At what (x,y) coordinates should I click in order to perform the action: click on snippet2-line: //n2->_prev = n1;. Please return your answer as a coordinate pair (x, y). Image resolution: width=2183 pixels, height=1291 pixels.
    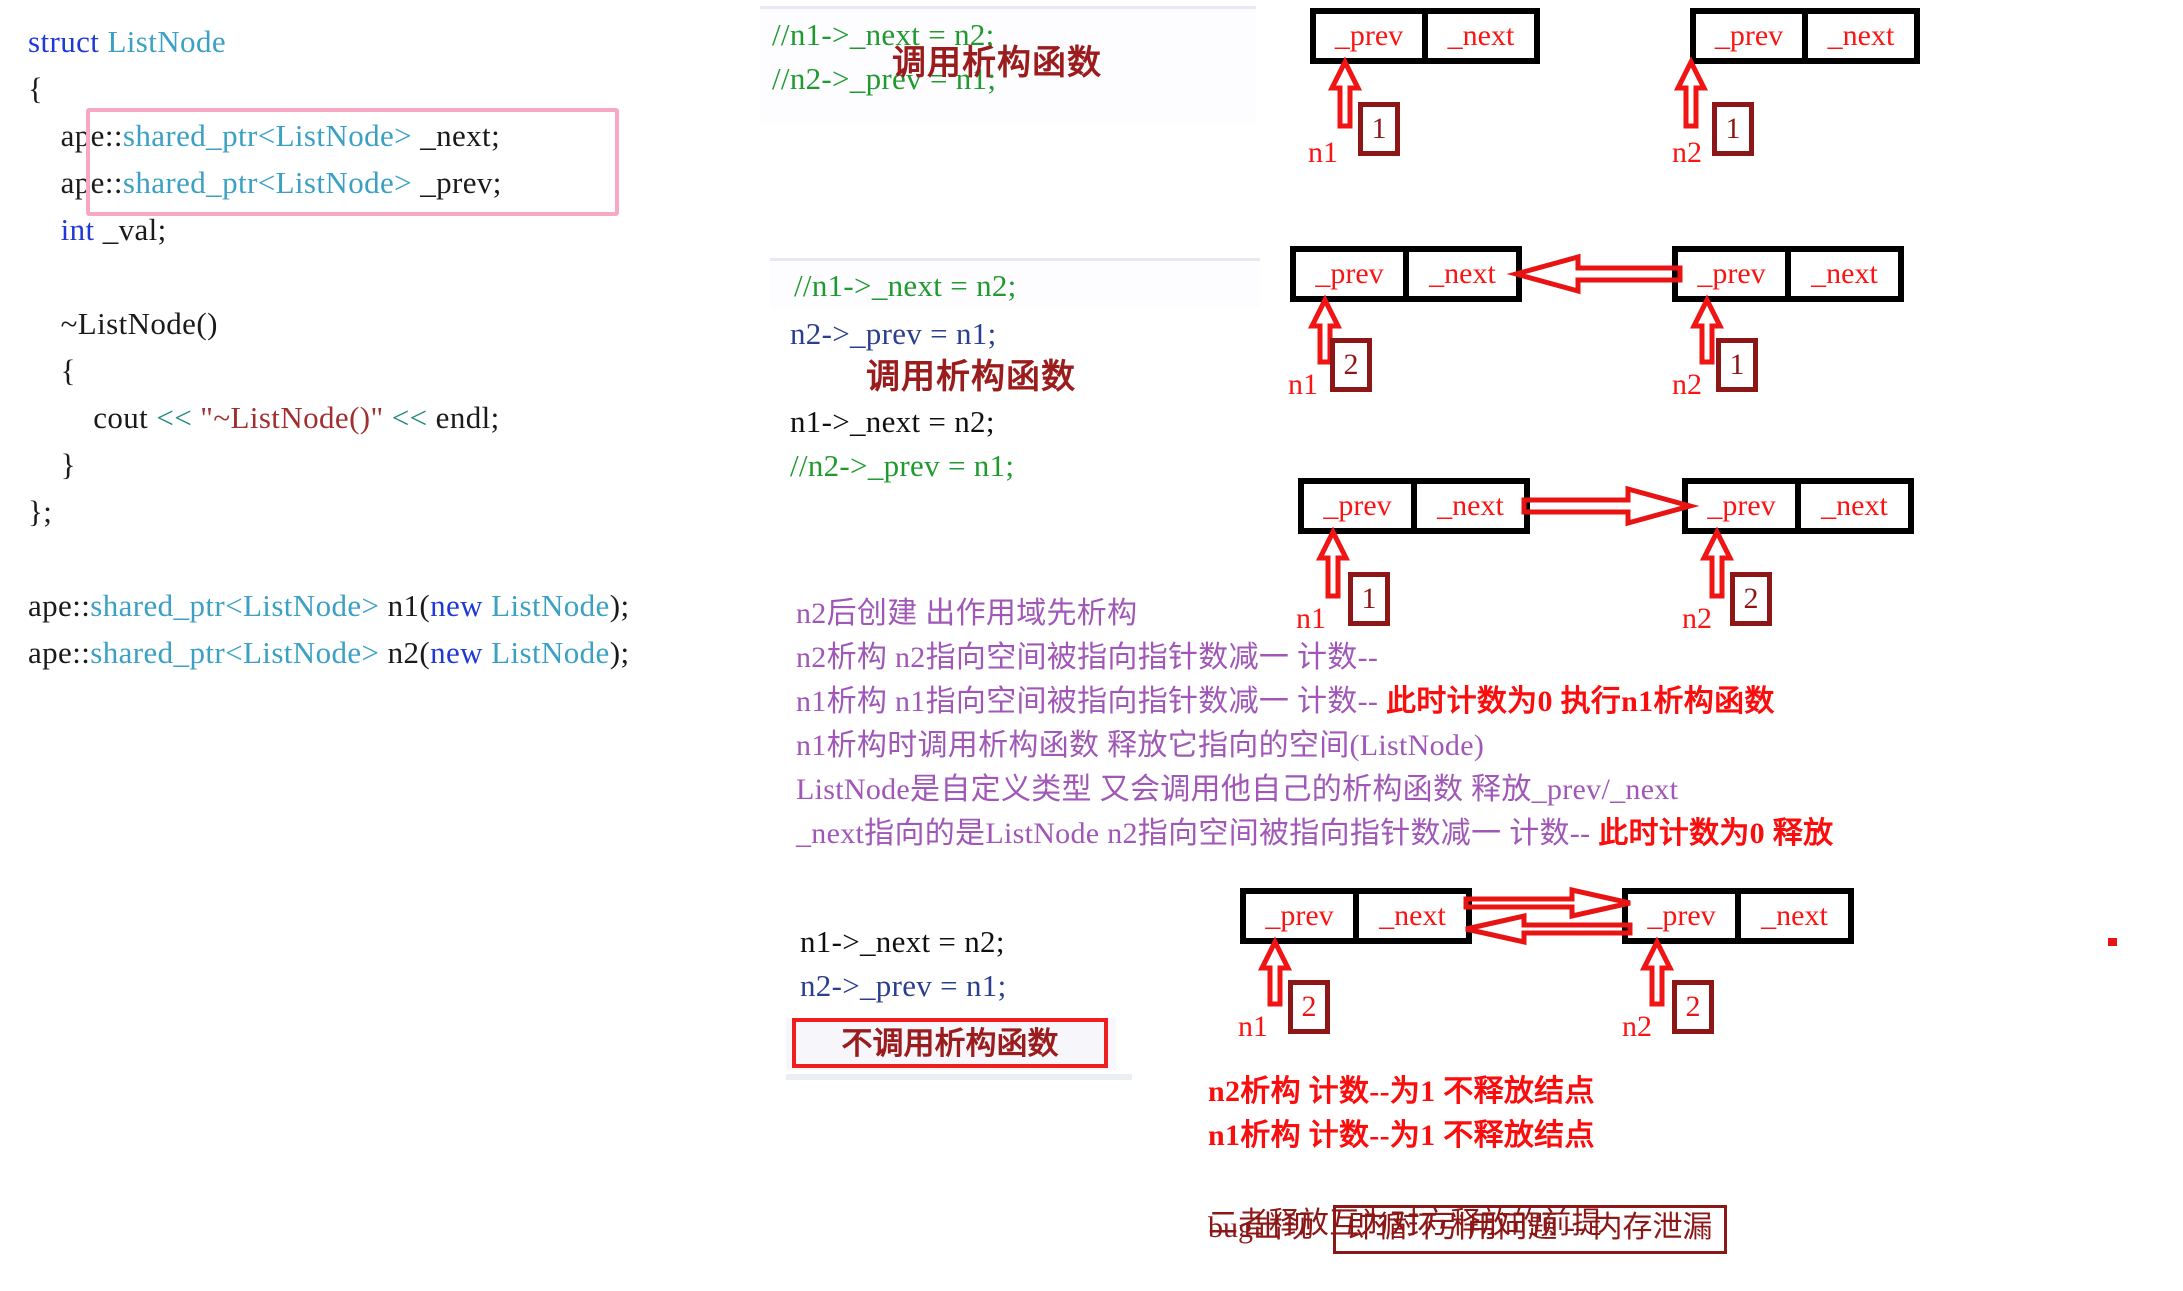
    Looking at the image, I should click on (902, 465).